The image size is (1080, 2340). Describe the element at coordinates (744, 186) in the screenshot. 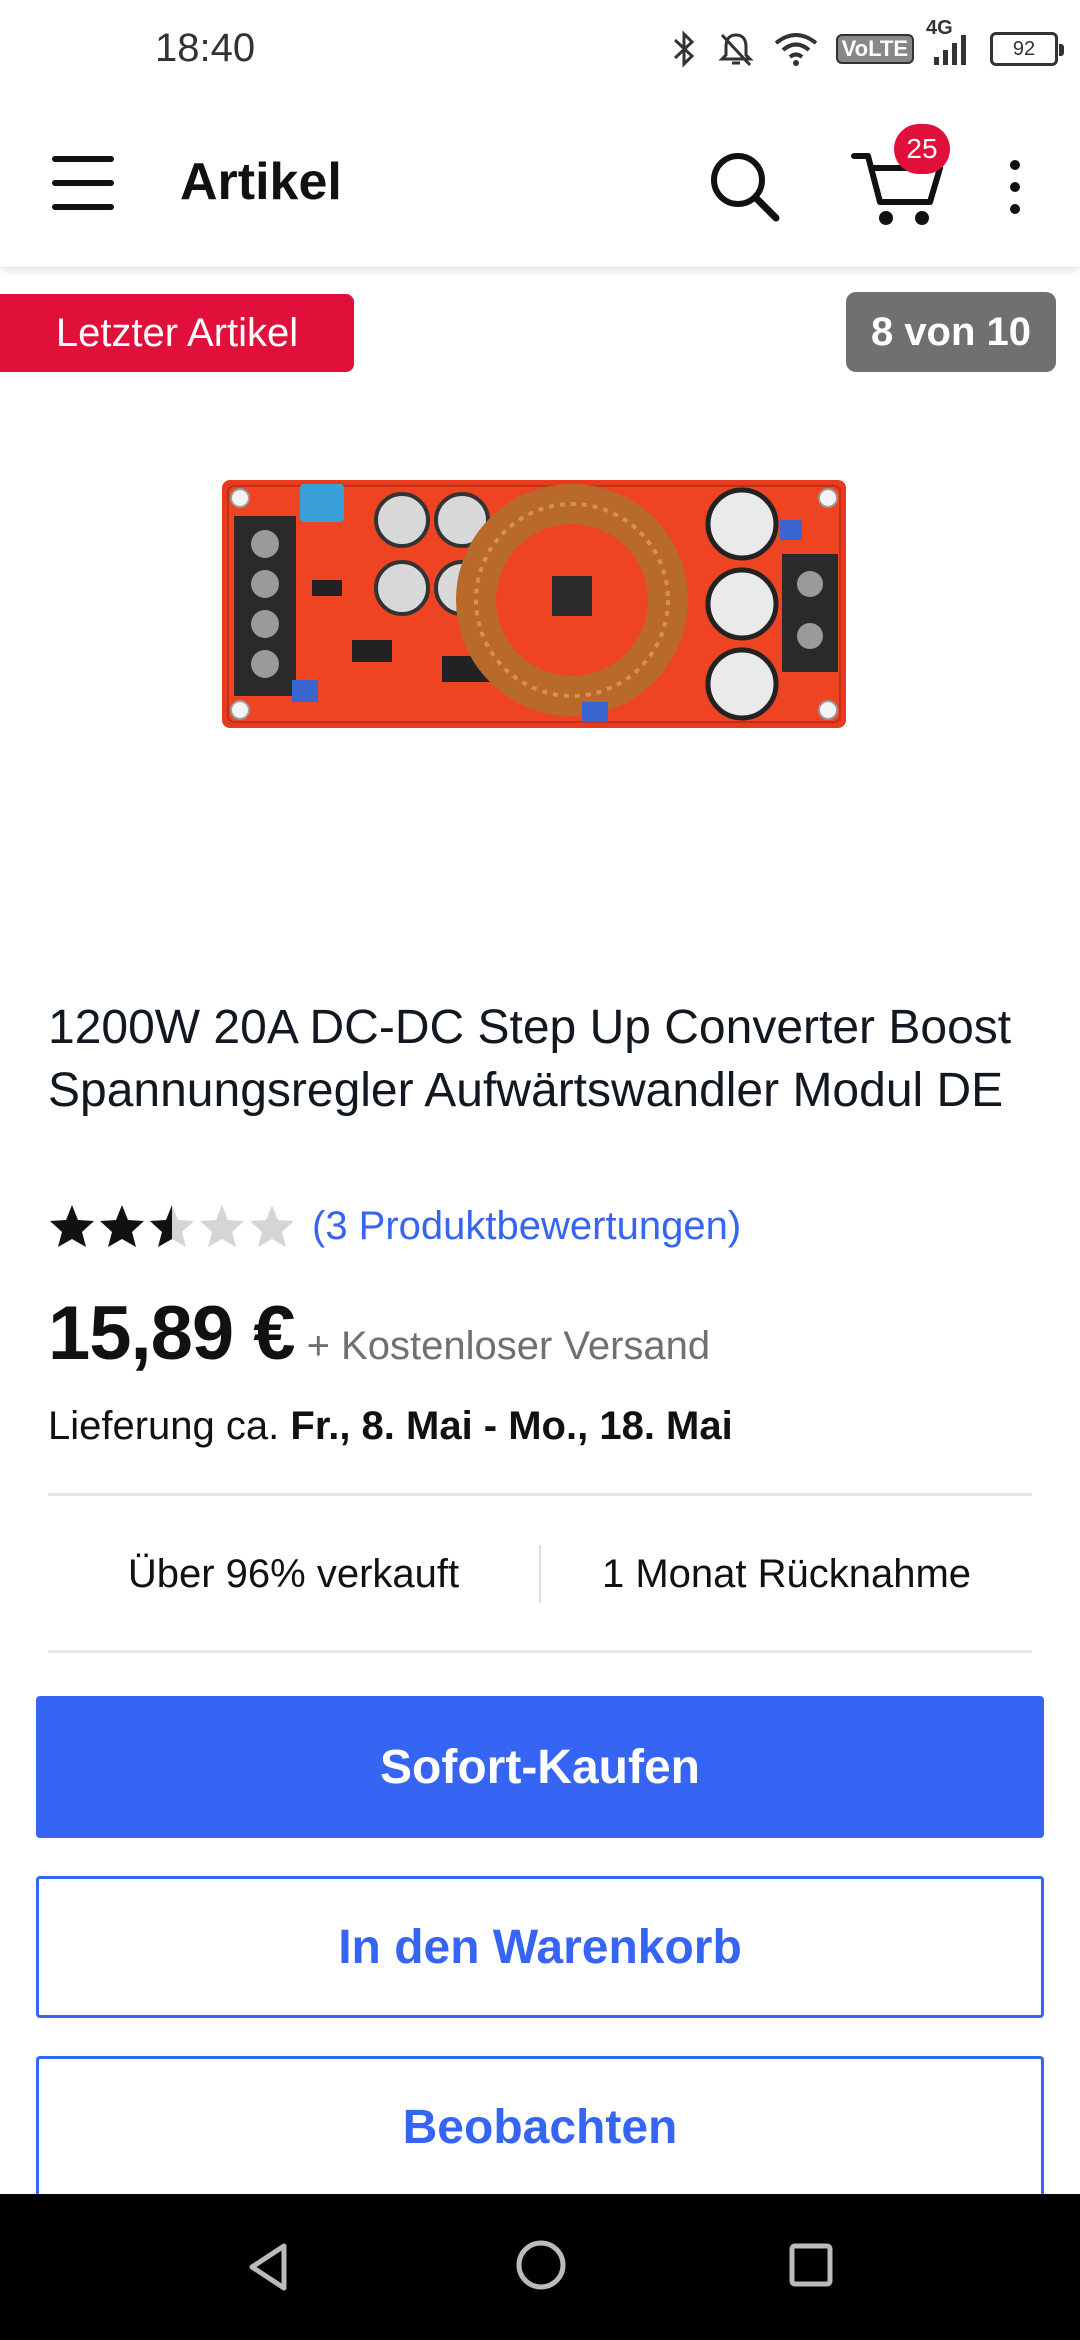

I see `search-icon` at that location.